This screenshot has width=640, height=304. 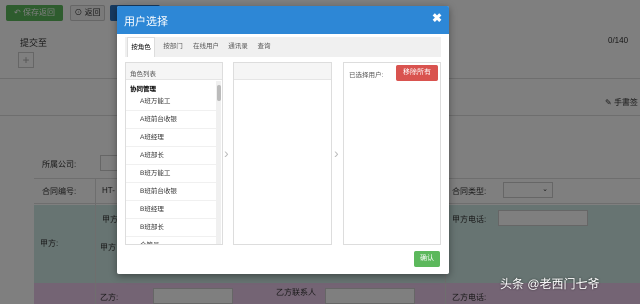 What do you see at coordinates (219, 93) in the screenshot?
I see `scrollbar-thumb` at bounding box center [219, 93].